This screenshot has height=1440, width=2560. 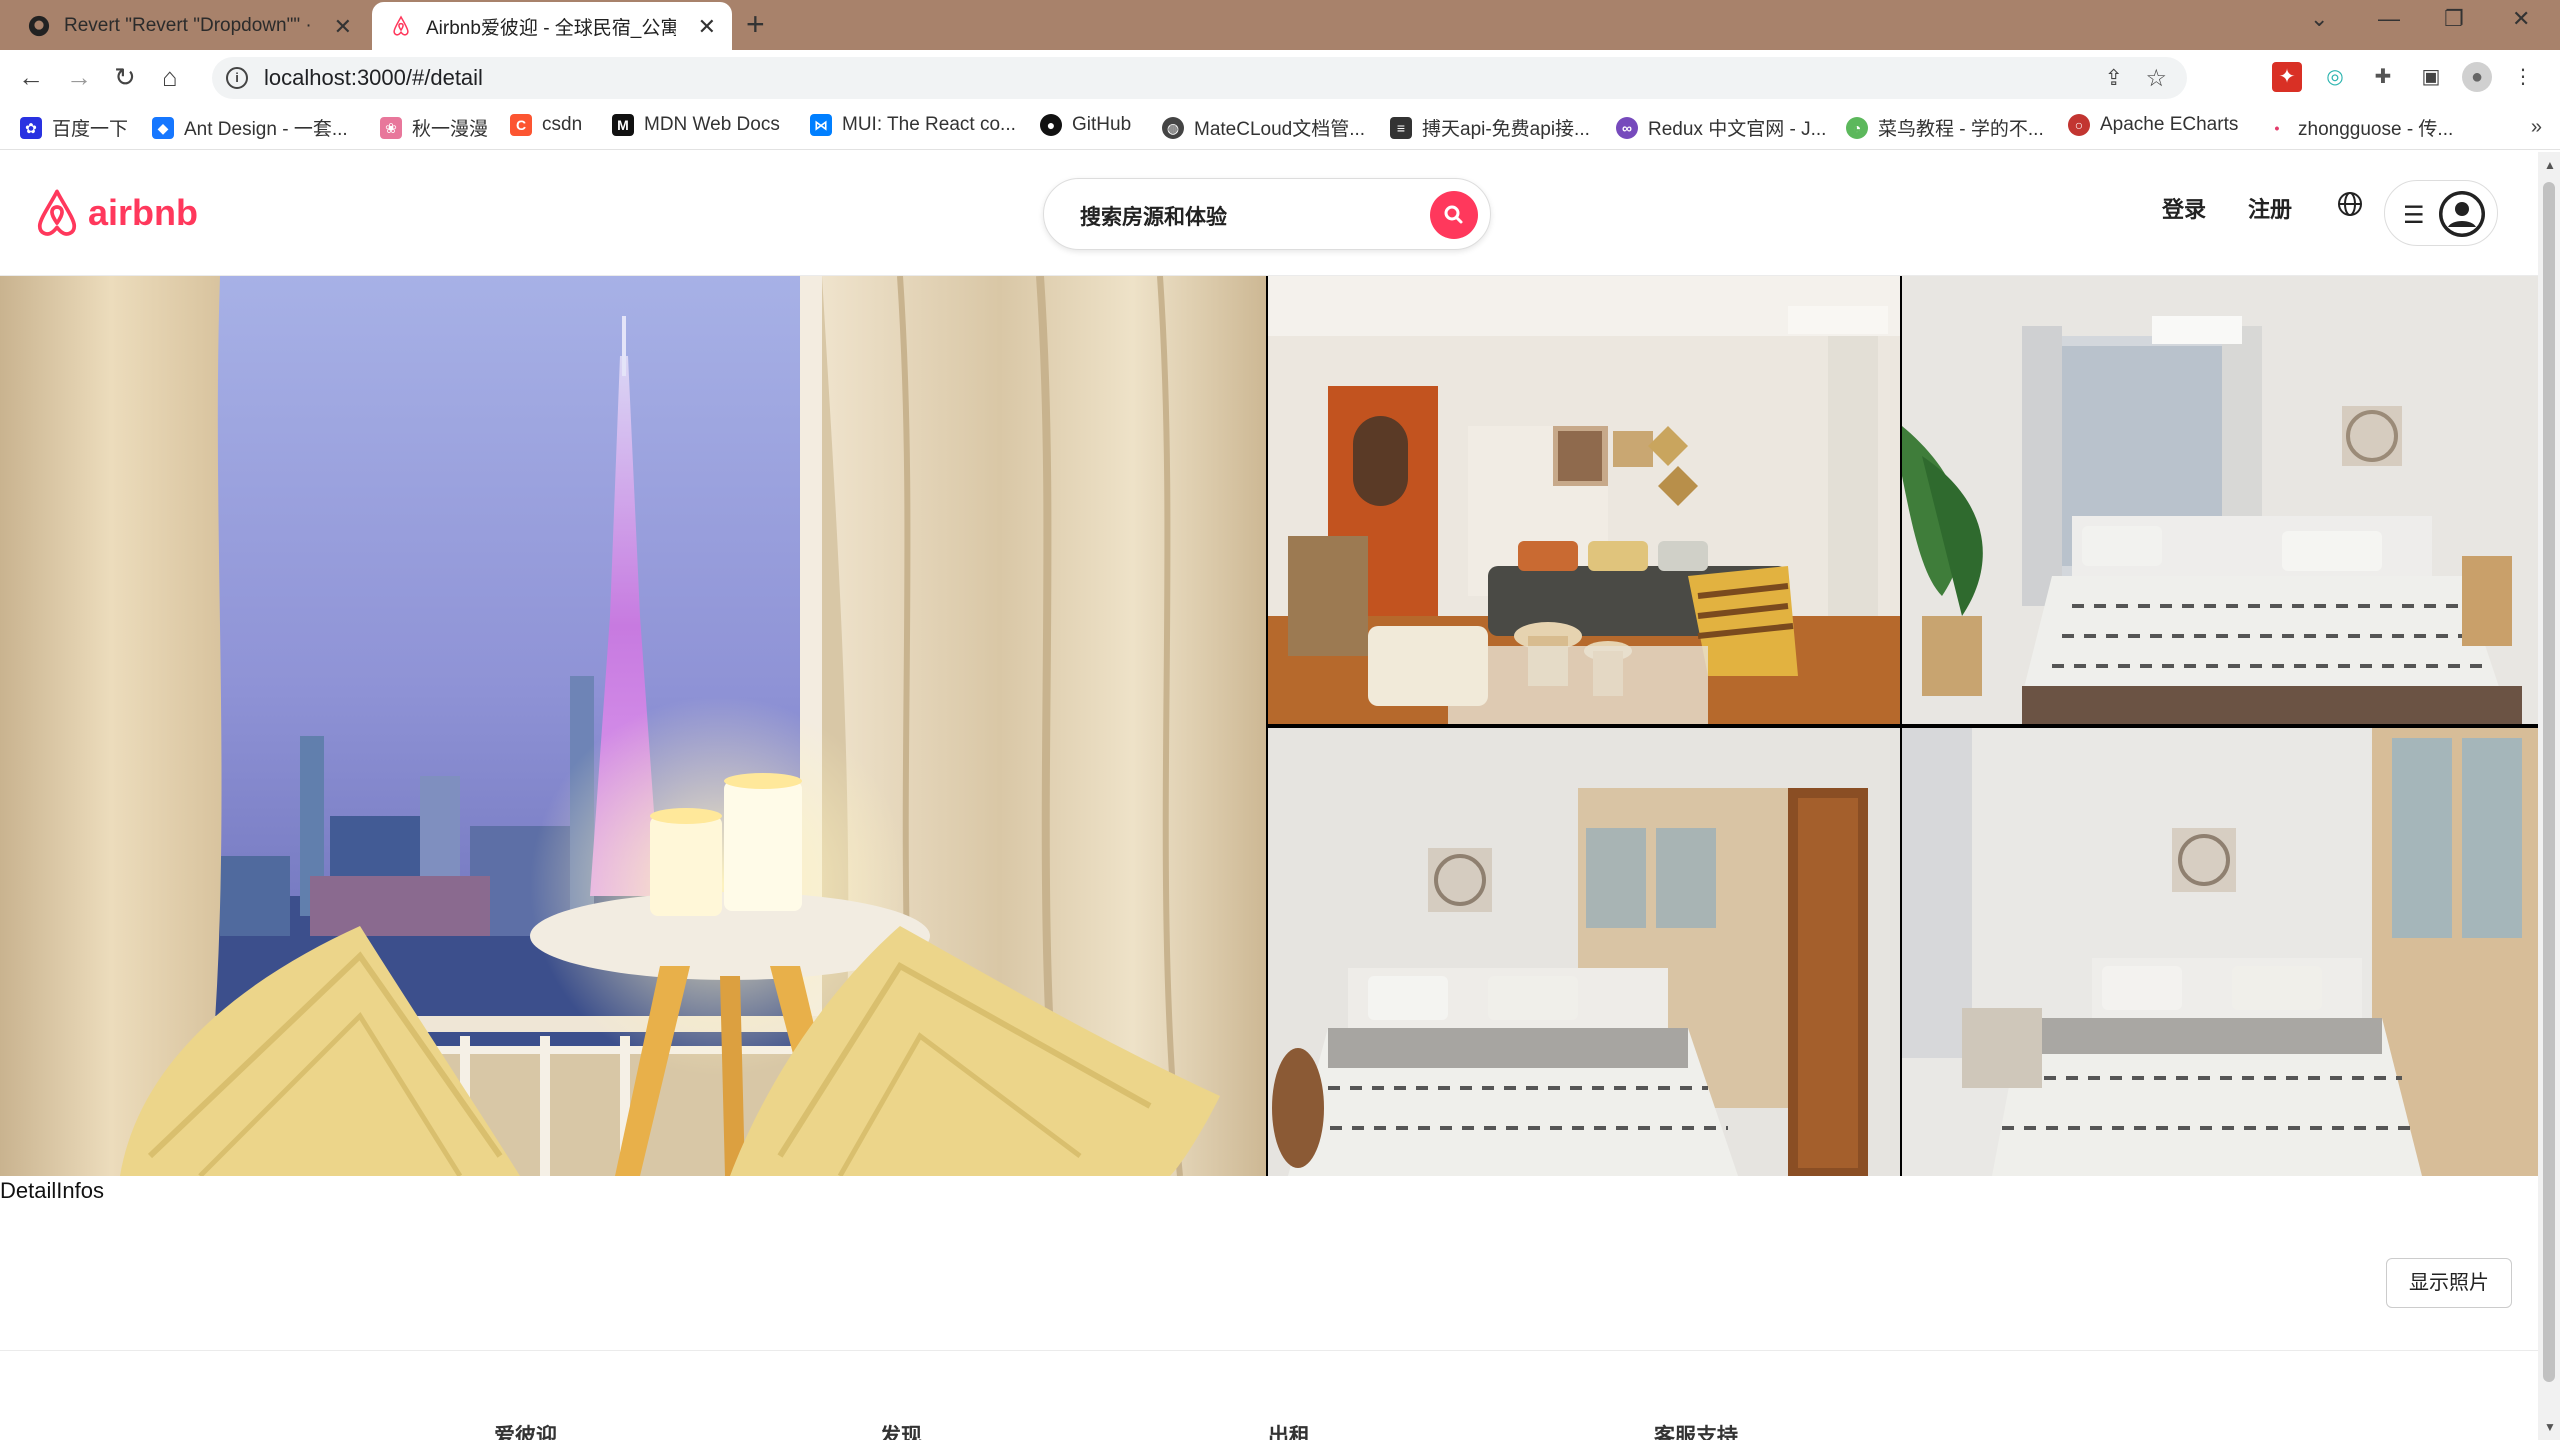 I want to click on search-icon, so click(x=1453, y=214).